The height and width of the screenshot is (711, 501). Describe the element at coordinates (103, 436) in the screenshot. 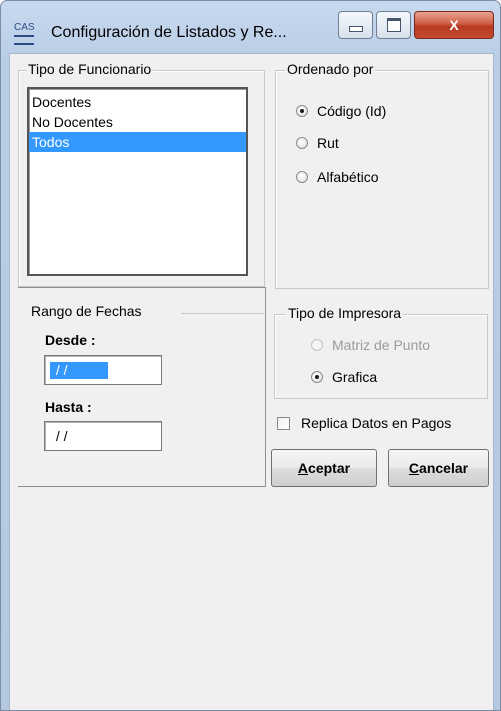

I see `hasta-date-field: / /` at that location.